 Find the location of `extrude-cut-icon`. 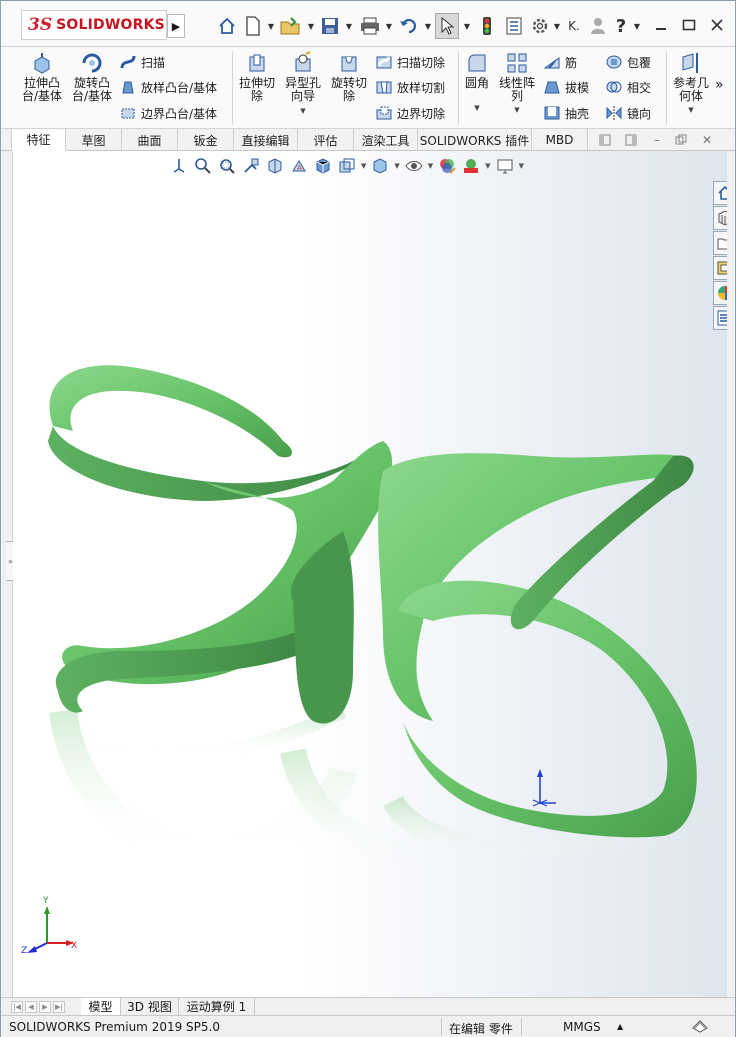

extrude-cut-icon is located at coordinates (257, 63).